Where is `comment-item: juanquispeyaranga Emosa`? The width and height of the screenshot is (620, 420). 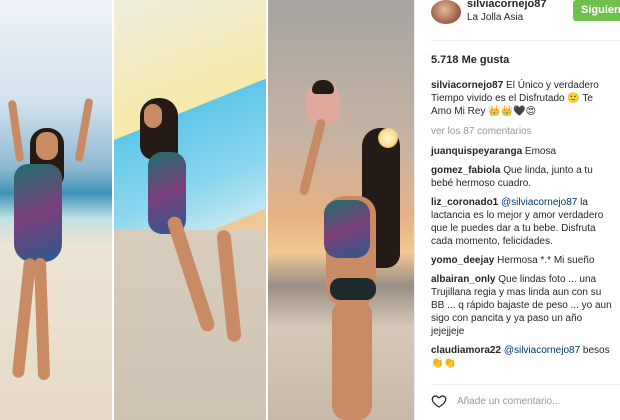
comment-item: juanquispeyaranga Emosa is located at coordinates (493, 152).